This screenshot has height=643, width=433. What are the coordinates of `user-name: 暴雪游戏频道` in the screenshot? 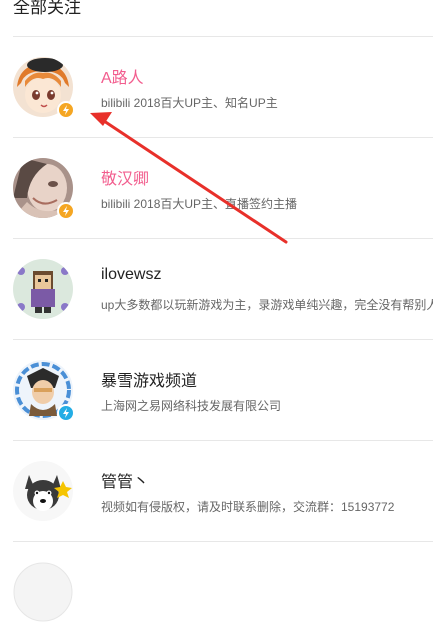 It's located at (149, 379).